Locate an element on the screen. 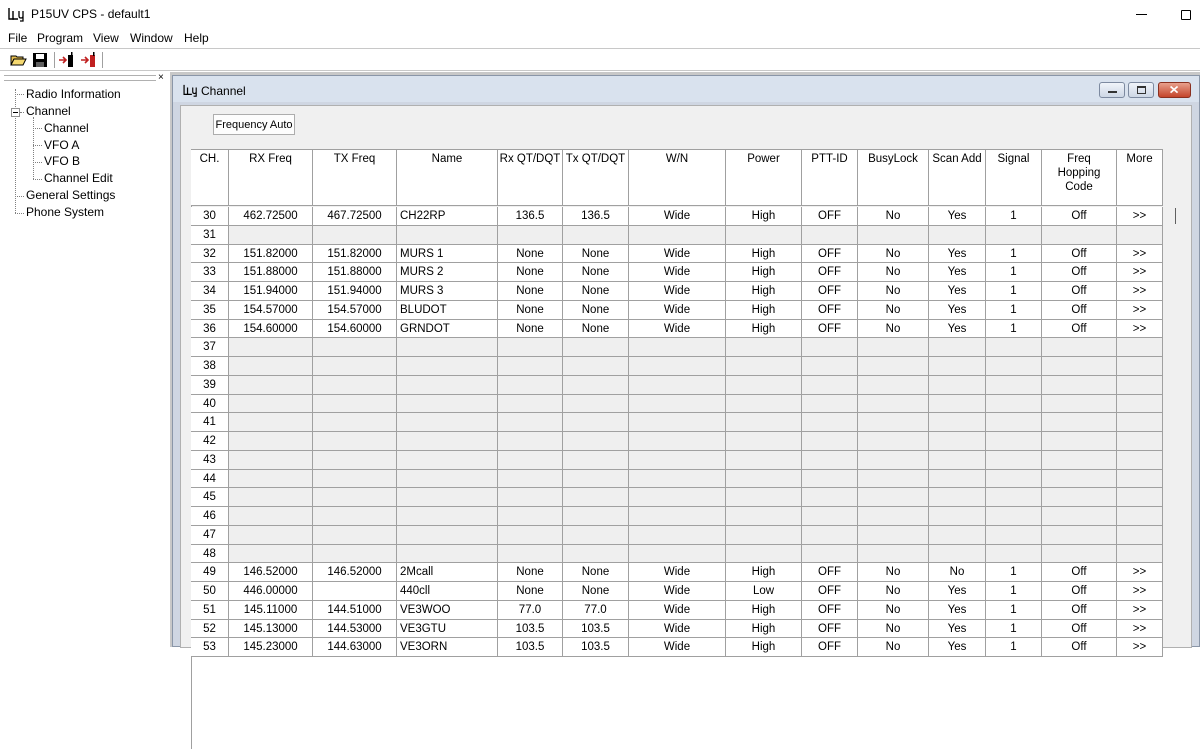 This screenshot has height=749, width=1200. cell-tx-qt-dqt: 136.5 is located at coordinates (596, 216).